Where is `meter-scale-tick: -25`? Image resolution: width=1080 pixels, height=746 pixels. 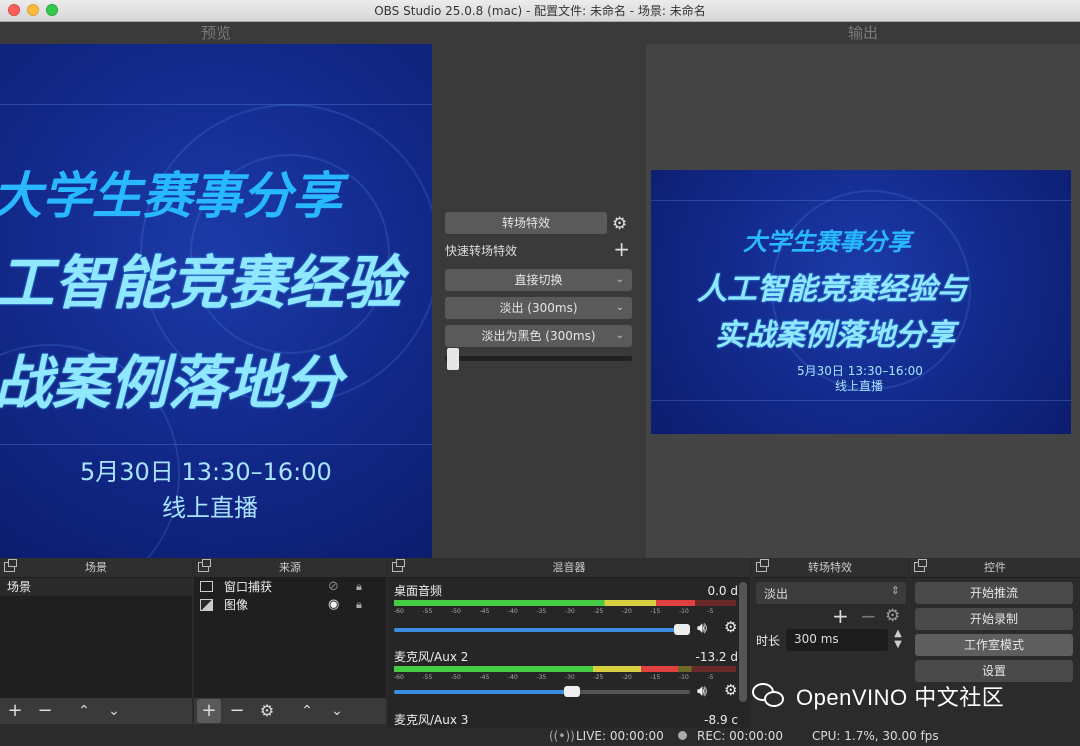
meter-scale-tick: -25 is located at coordinates (598, 611).